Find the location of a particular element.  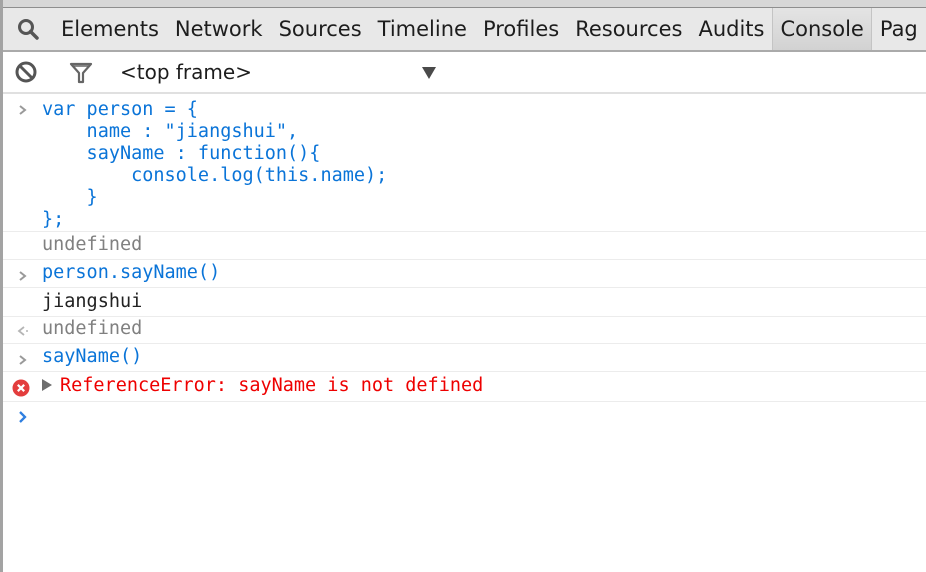

error-text: ReferenceError: sayName is not defined is located at coordinates (272, 385).